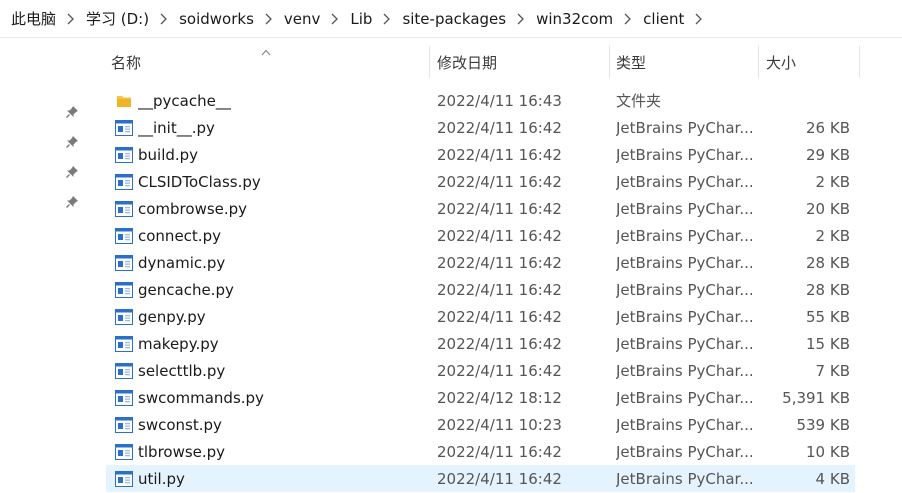 The height and width of the screenshot is (493, 902). What do you see at coordinates (574, 19) in the screenshot?
I see `breadcrumb-item-win32com: win32com` at bounding box center [574, 19].